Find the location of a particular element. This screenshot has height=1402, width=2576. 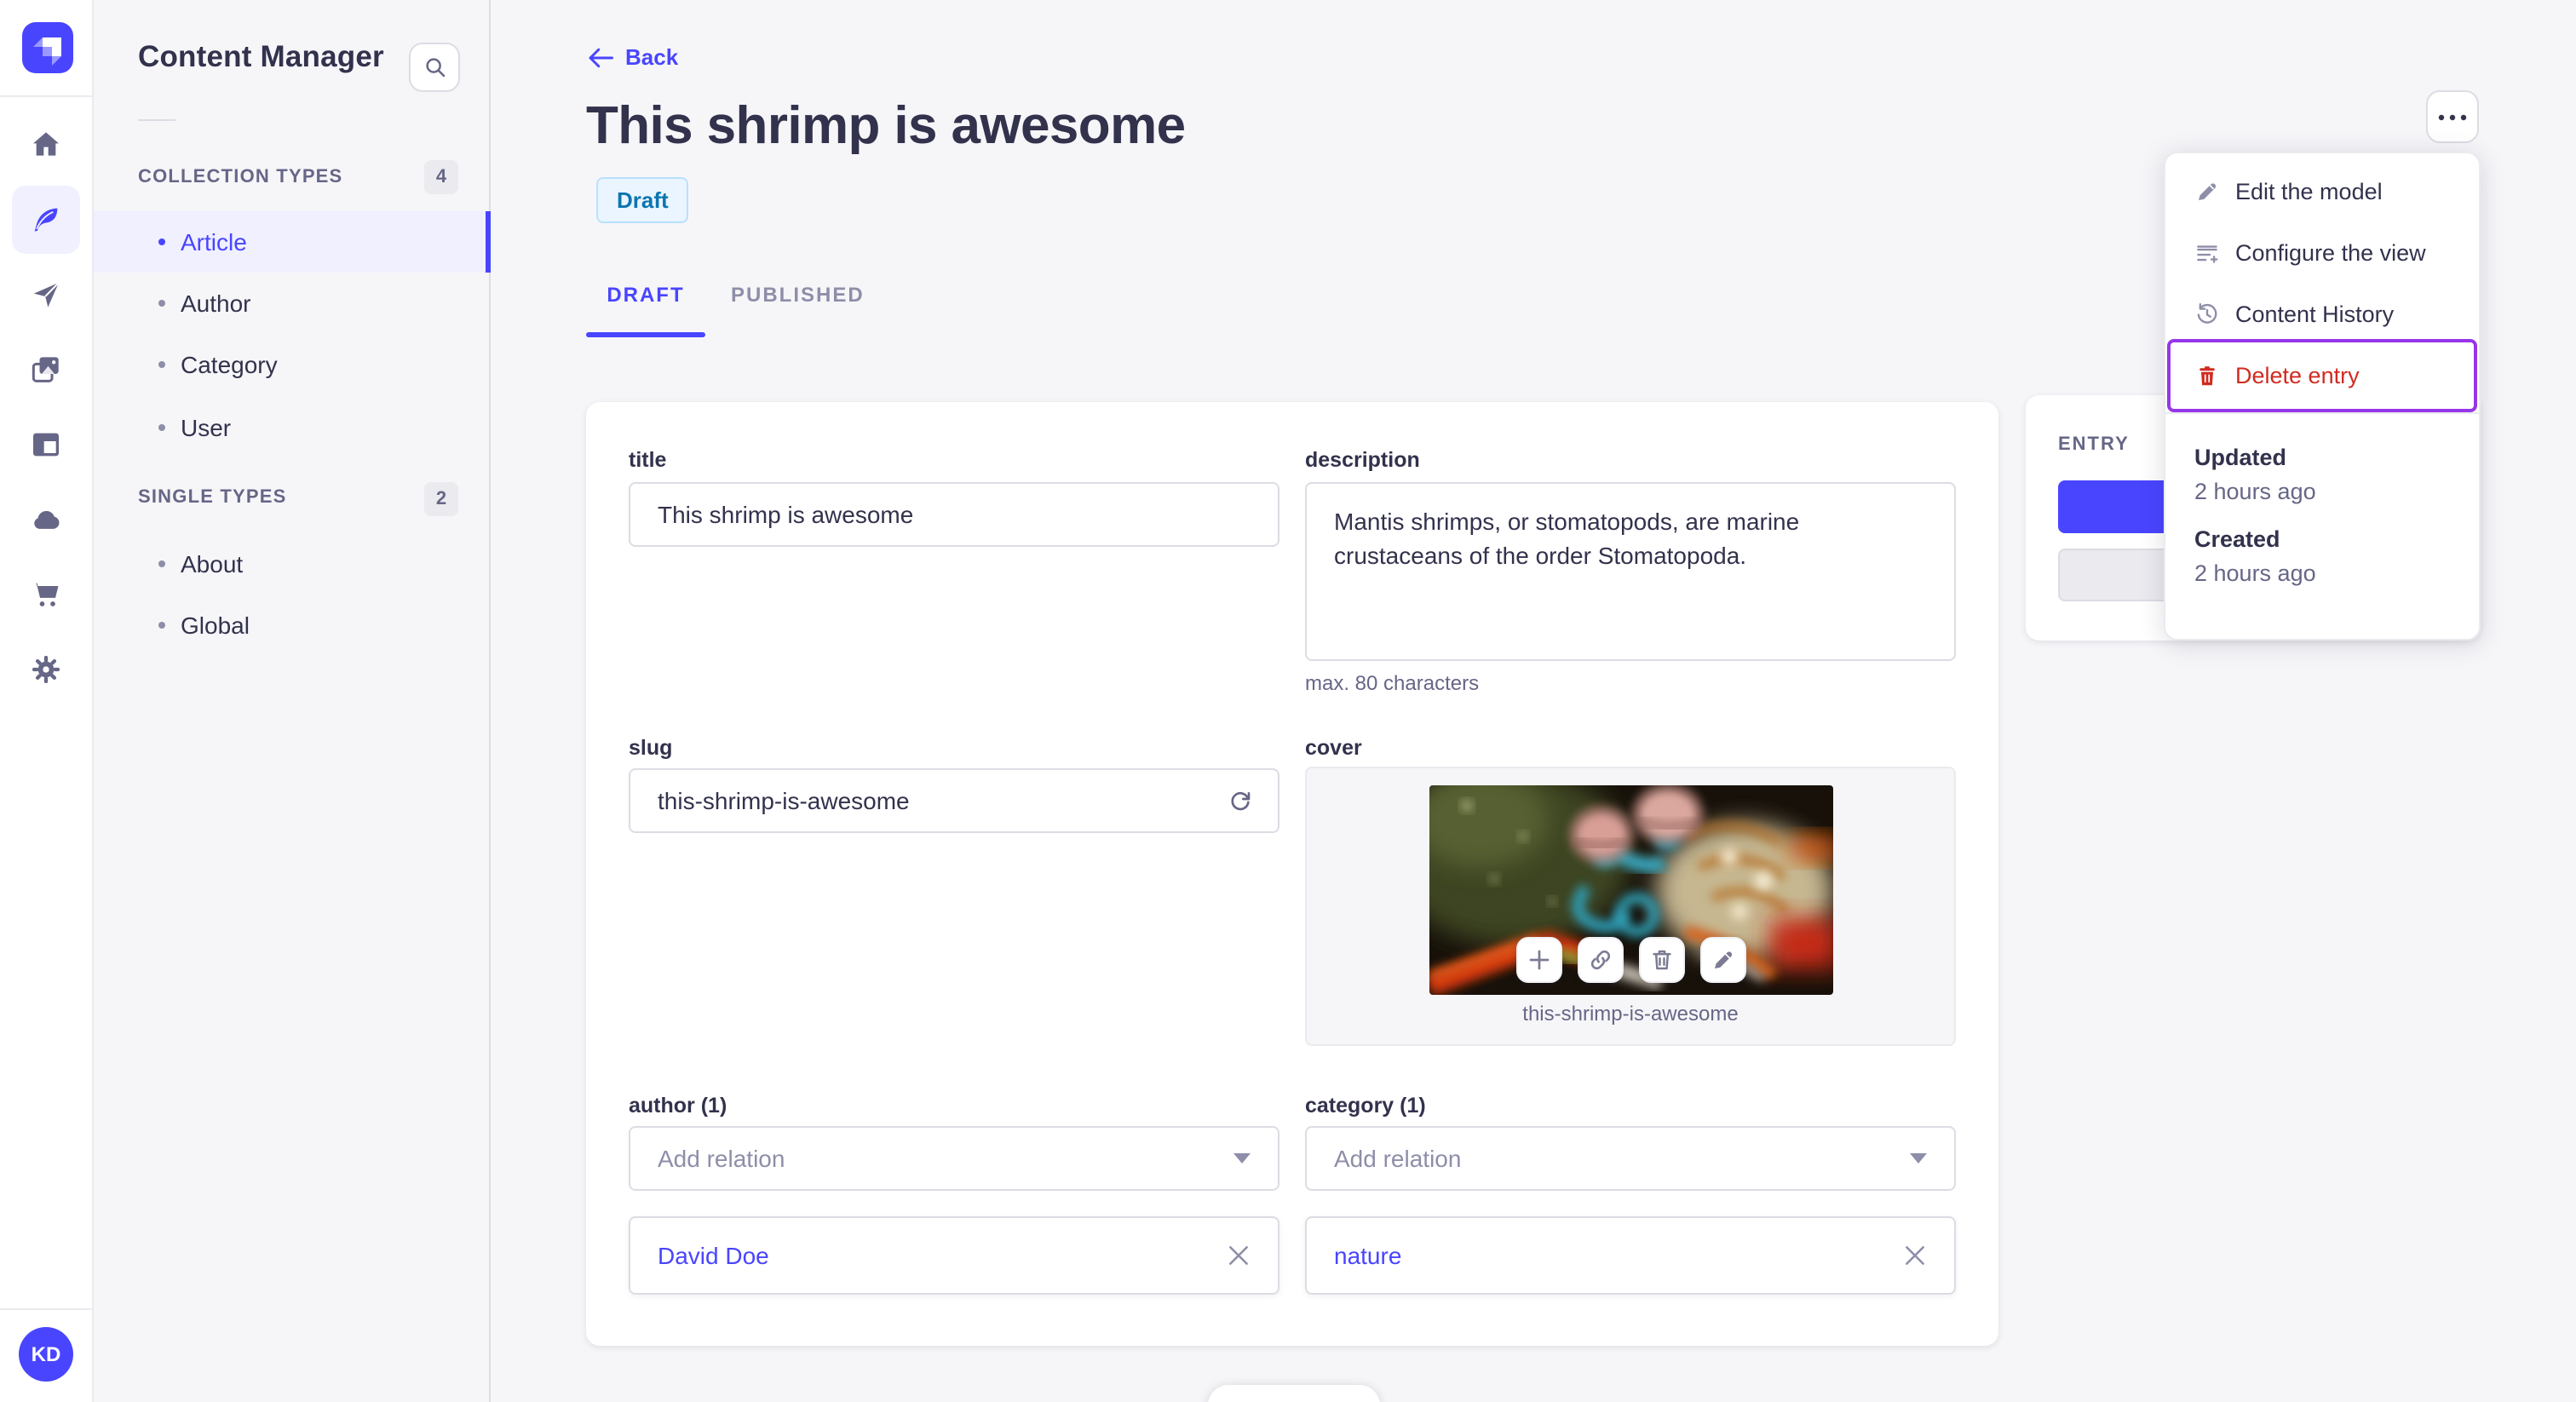

field-label-slug: slug is located at coordinates (651, 748).